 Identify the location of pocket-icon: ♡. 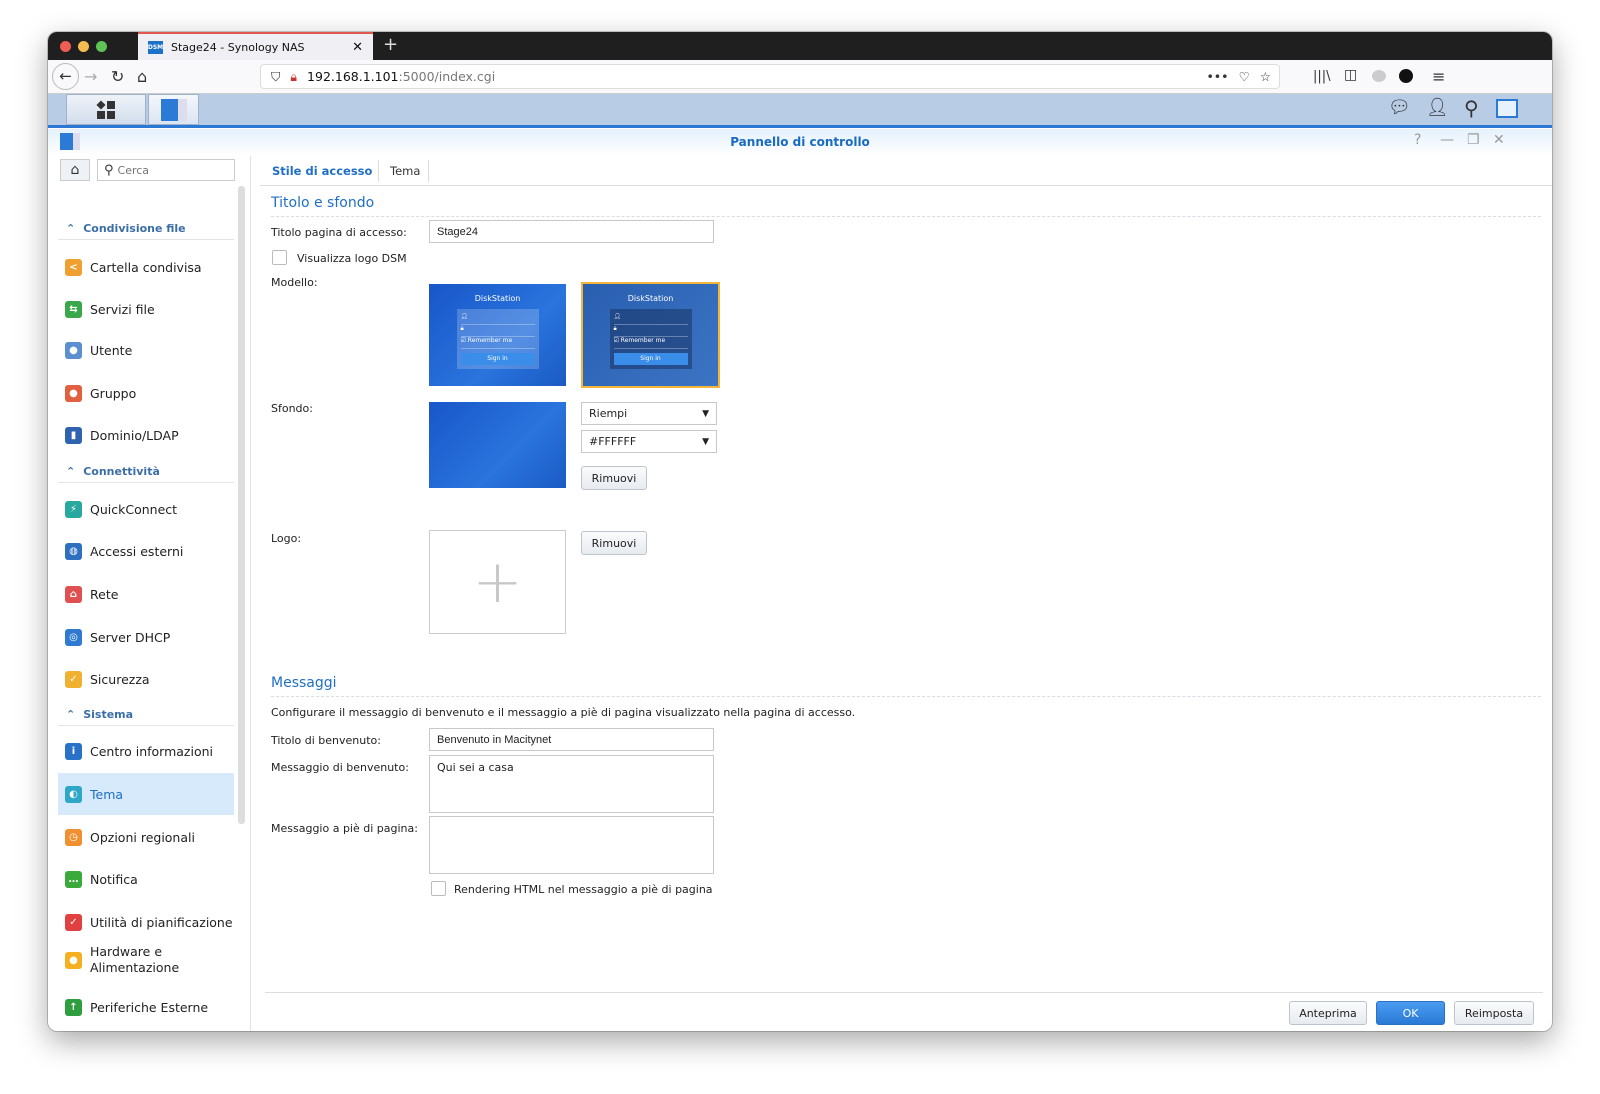
(1244, 76).